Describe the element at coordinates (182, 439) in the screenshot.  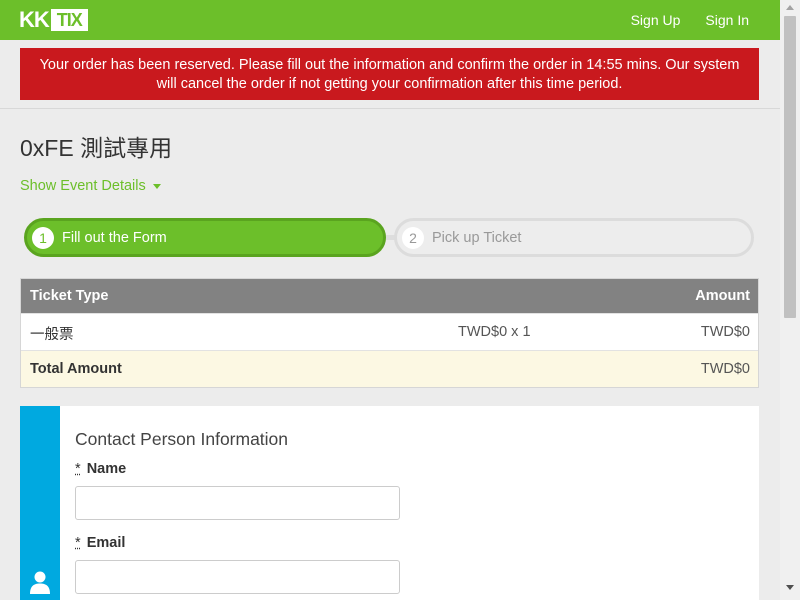
I see `contact-form-heading: Contact Person Information` at that location.